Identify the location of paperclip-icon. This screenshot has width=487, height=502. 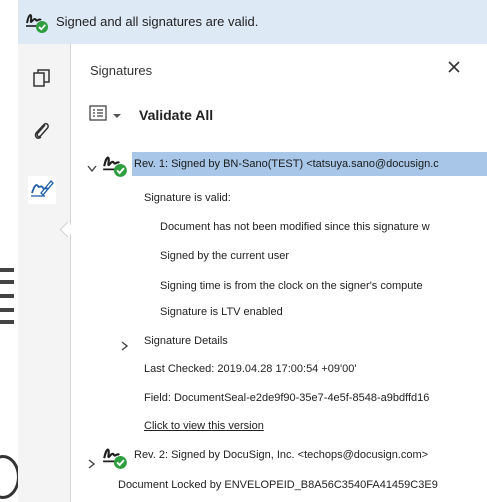
(42, 132).